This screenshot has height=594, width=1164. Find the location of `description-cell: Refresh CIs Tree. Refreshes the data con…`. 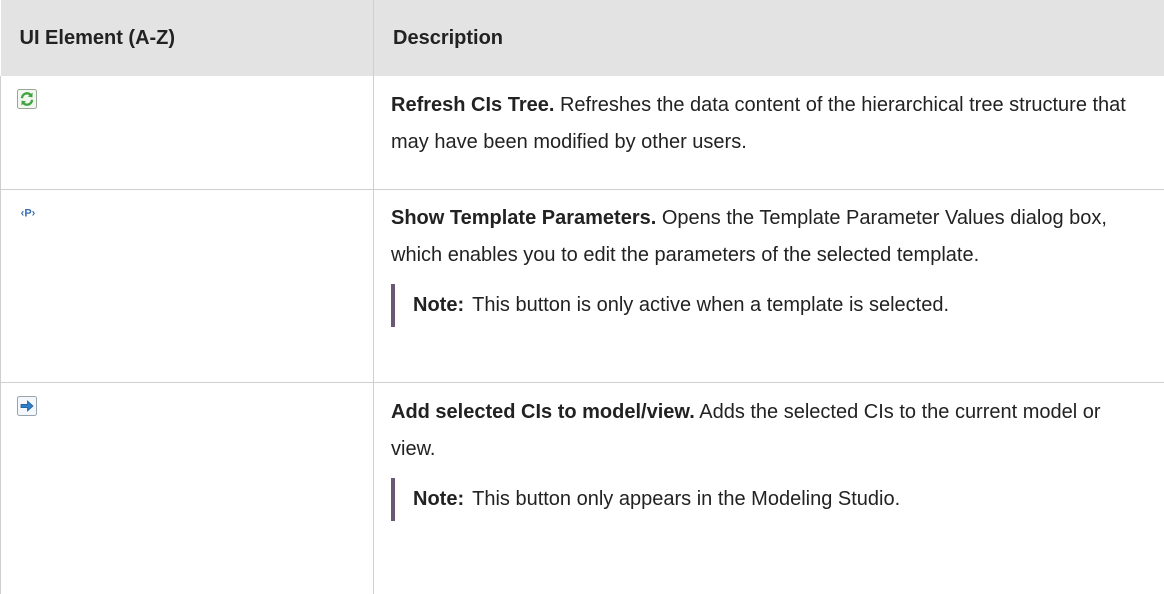

description-cell: Refresh CIs Tree. Refreshes the data con… is located at coordinates (769, 132).